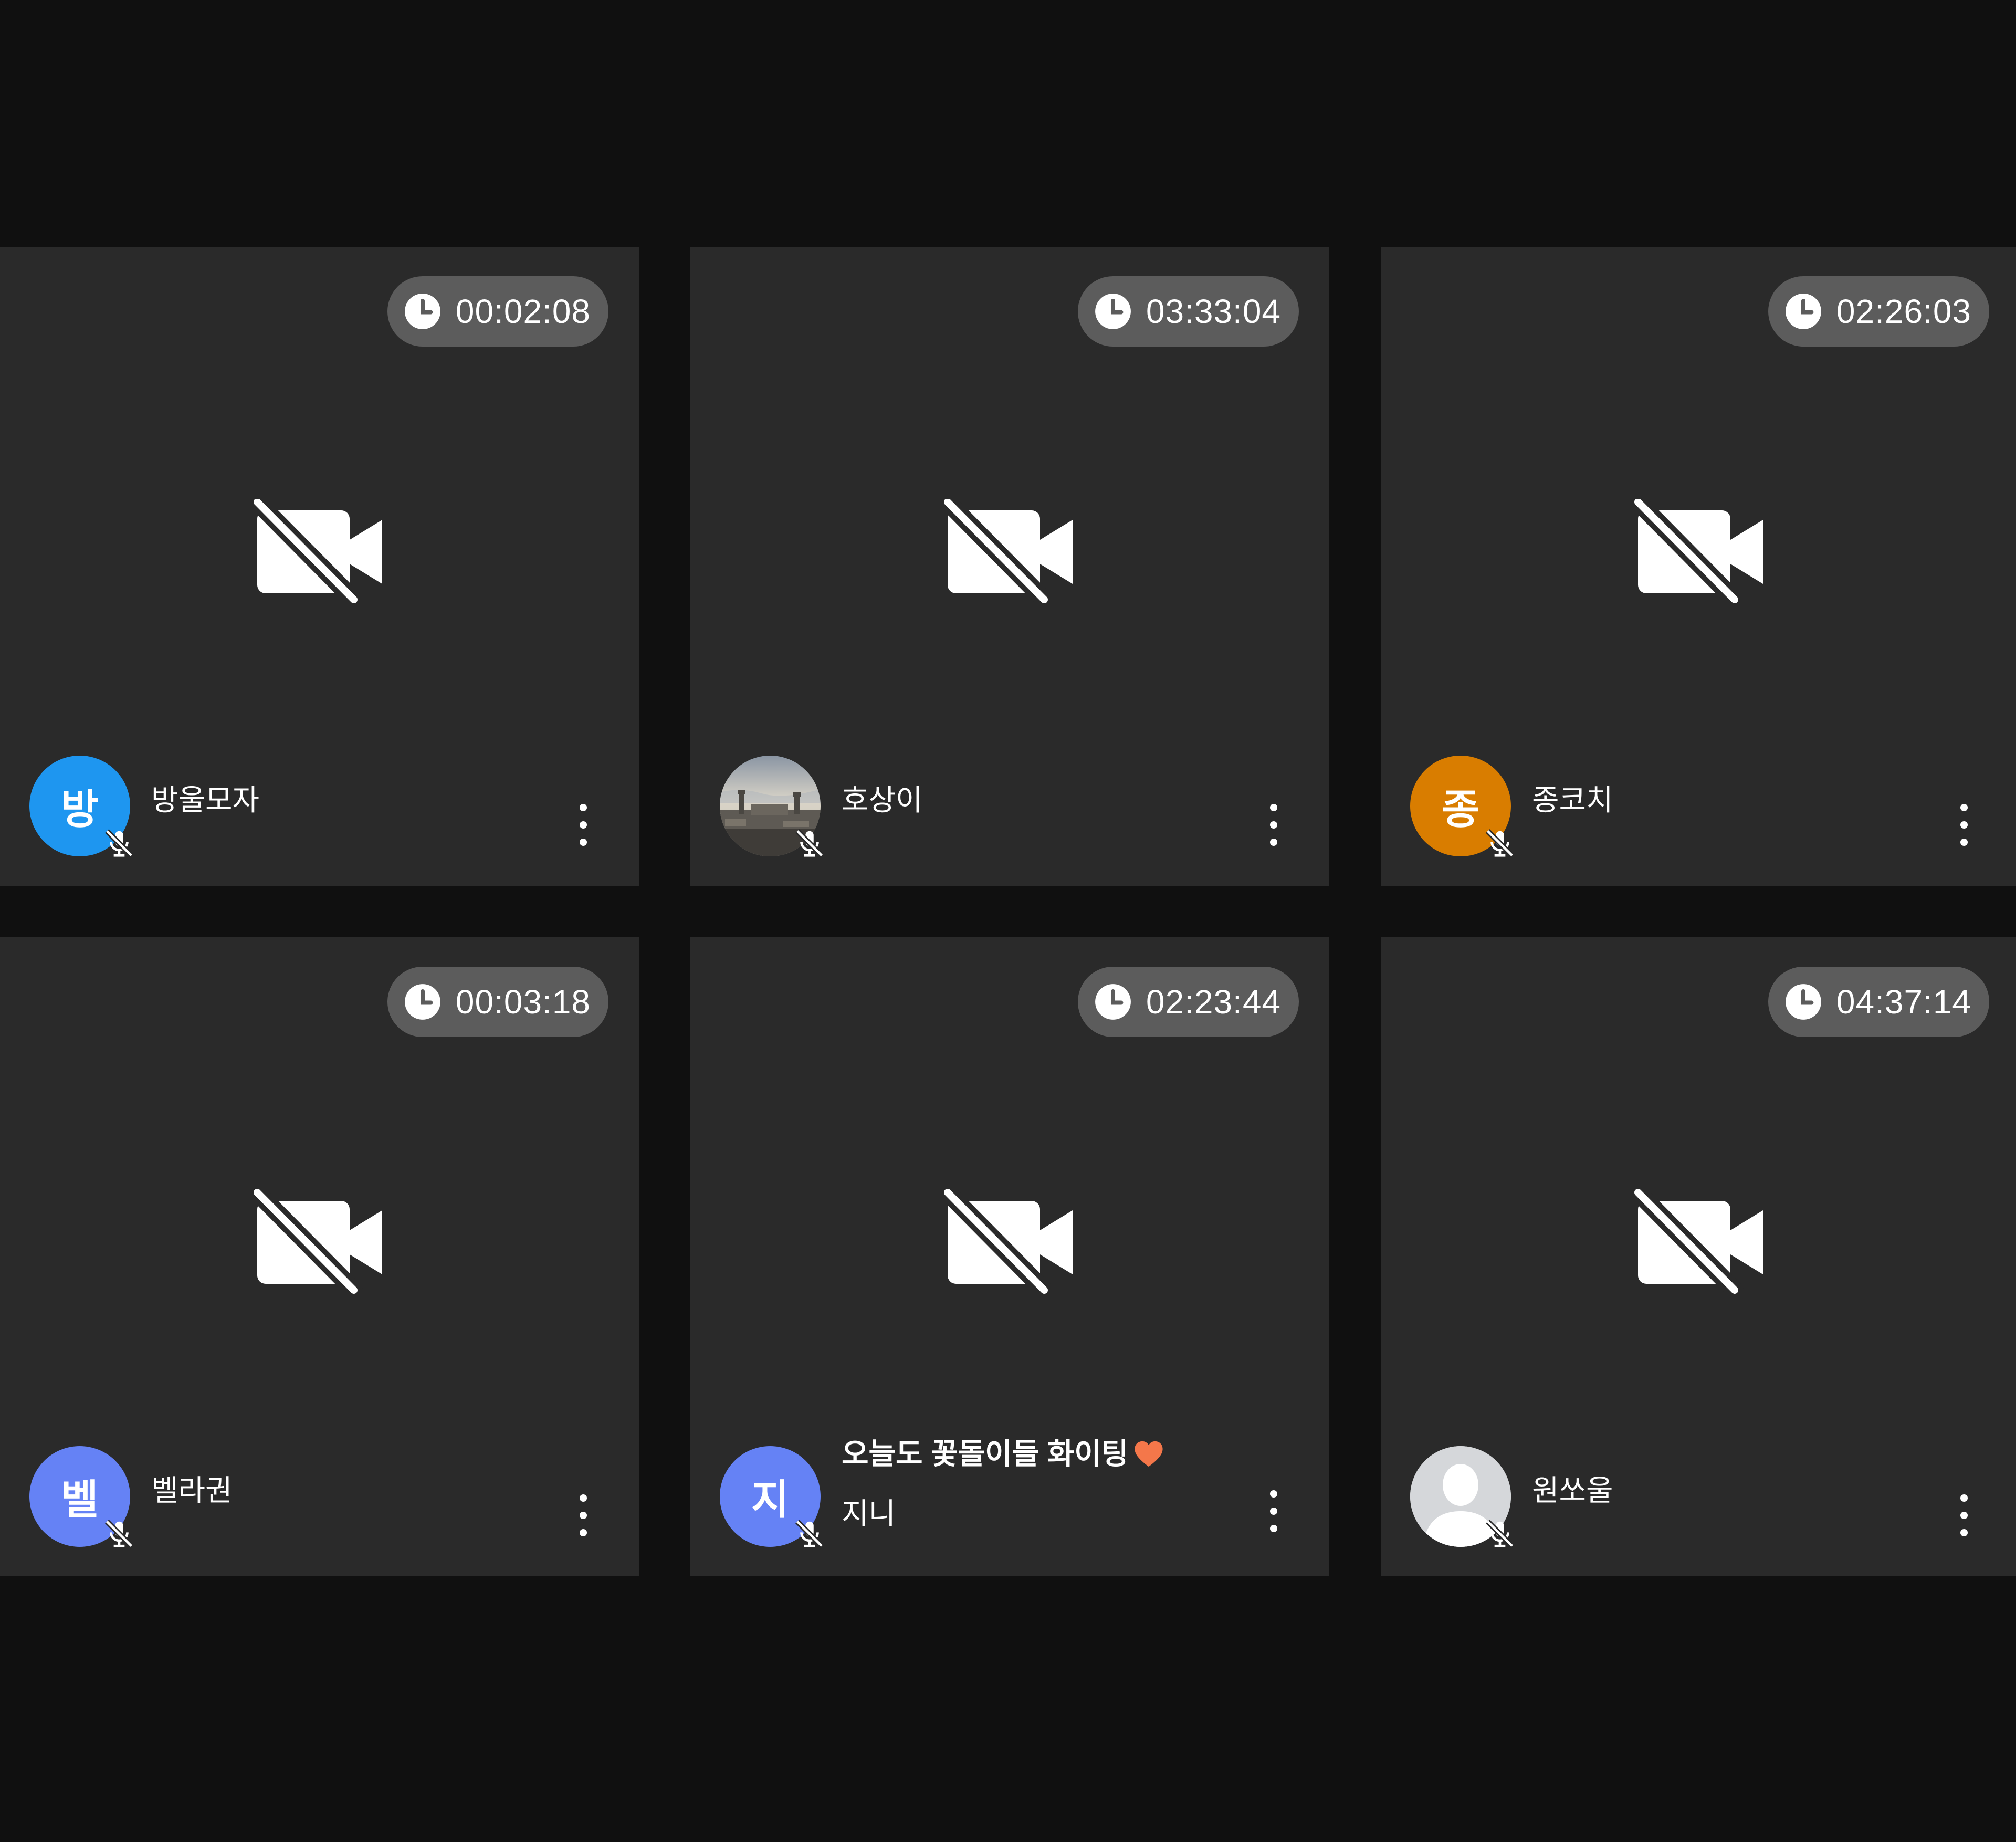 This screenshot has width=2016, height=1842. Describe the element at coordinates (81, 1497) in the screenshot. I see `avatar: 벨` at that location.